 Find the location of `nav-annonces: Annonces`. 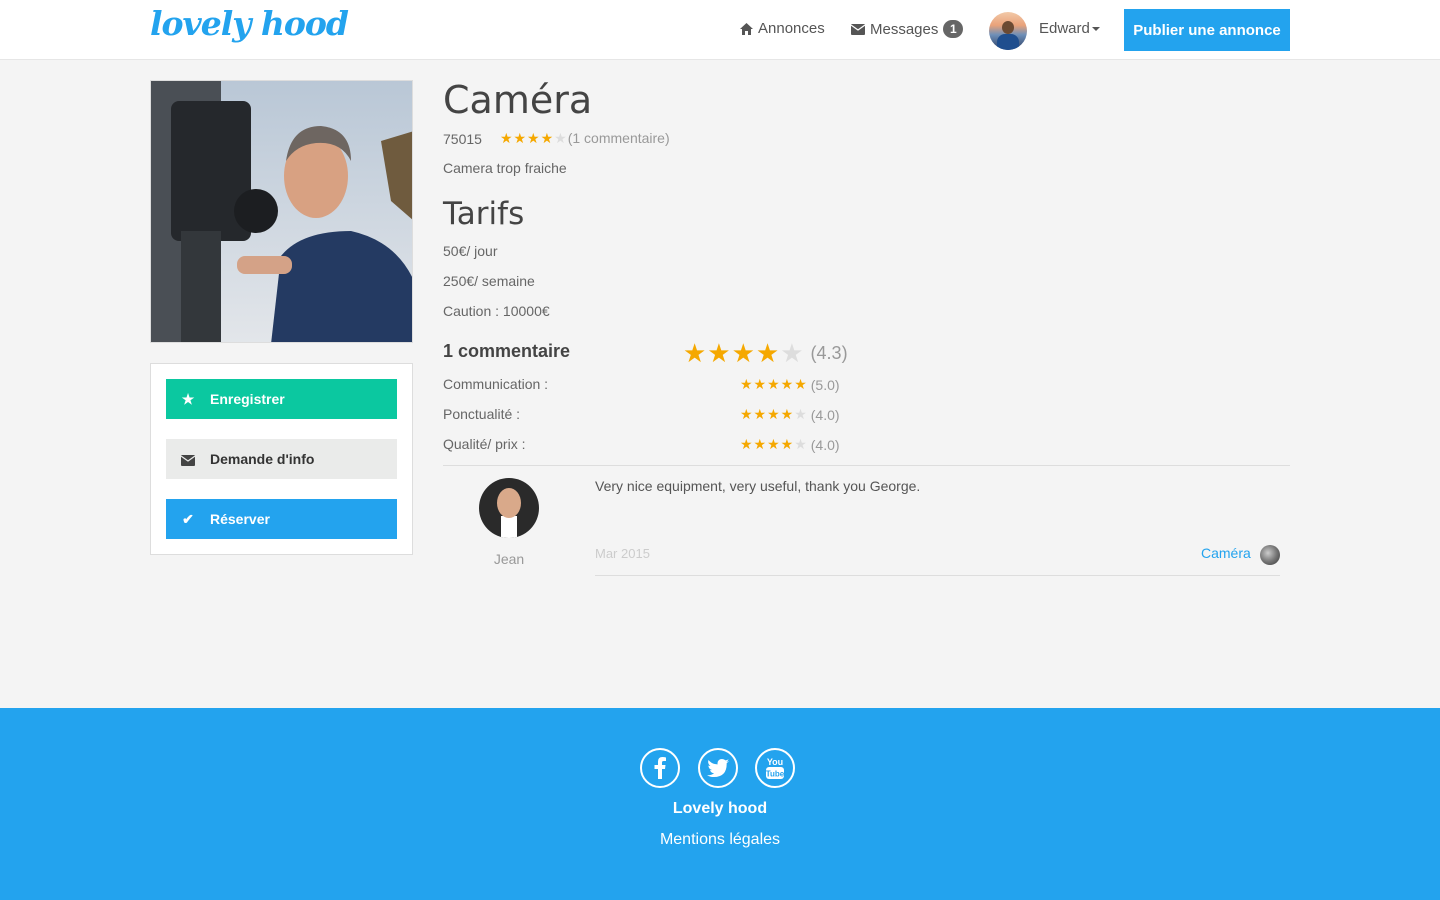

nav-annonces: Annonces is located at coordinates (782, 28).